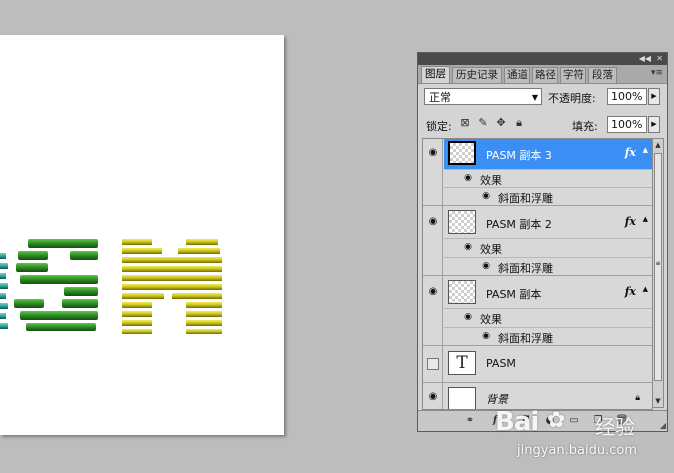 This screenshot has height=473, width=674. What do you see at coordinates (537, 364) in the screenshot?
I see `layer-pasm: T PASM` at bounding box center [537, 364].